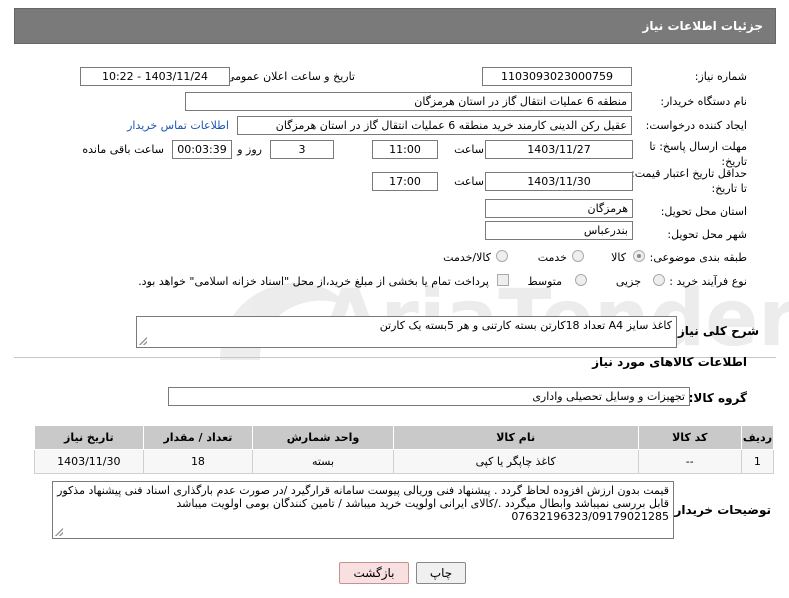  Describe the element at coordinates (689, 181) in the screenshot. I see `validity-label: حداقل تاریخ اعتبار قیمت: تا تاریخ:` at that location.